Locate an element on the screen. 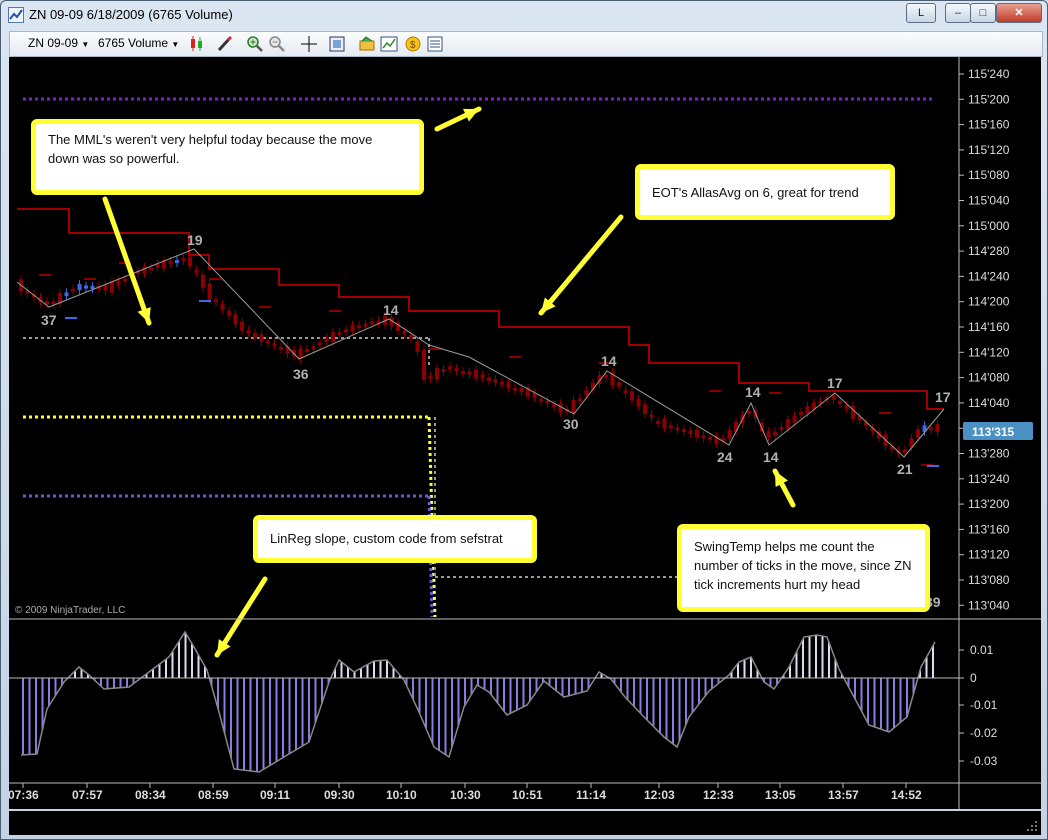  price-tick-label: 114'040 is located at coordinates (989, 403).